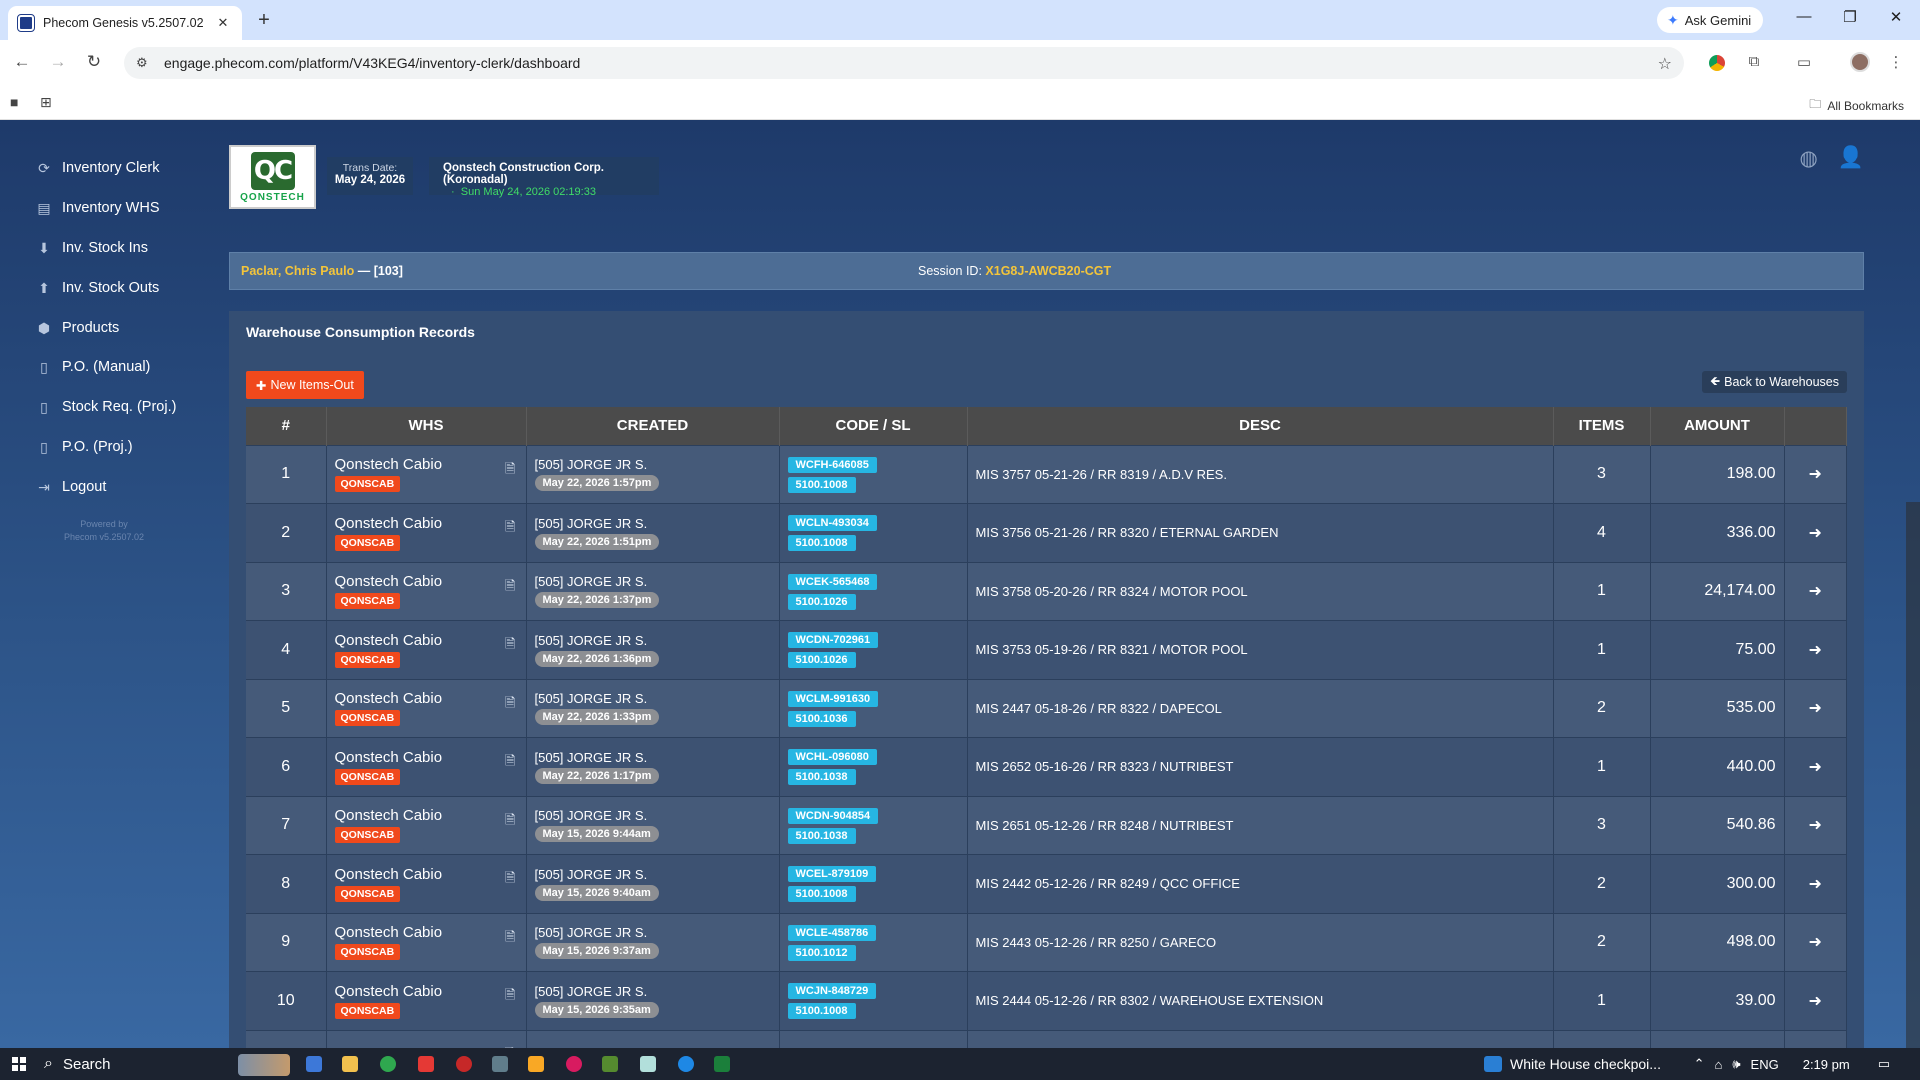 The height and width of the screenshot is (1080, 1920). I want to click on new-tab-button: +, so click(264, 20).